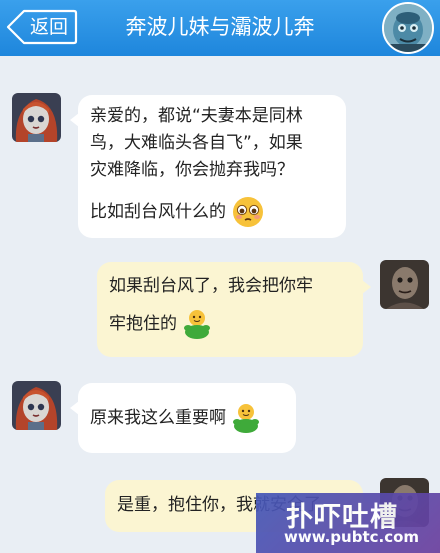  I want to click on message-bubble-incoming: 原来我这么重要啊, so click(183, 418).